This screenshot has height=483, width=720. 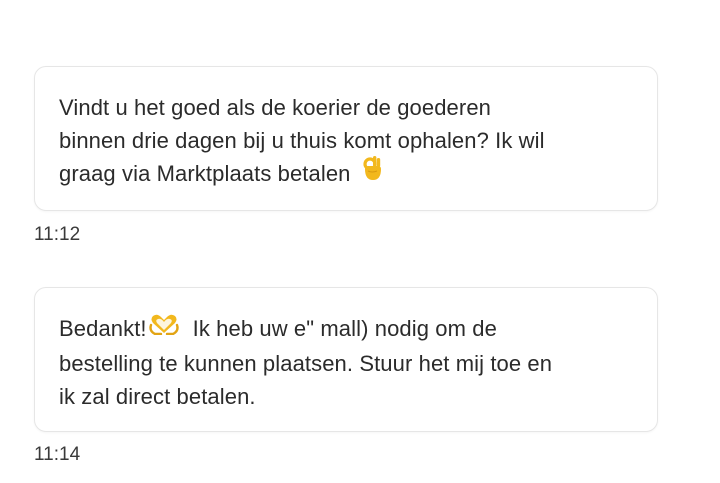 I want to click on message-text: graag via Marktplaats betalen, so click(x=205, y=173).